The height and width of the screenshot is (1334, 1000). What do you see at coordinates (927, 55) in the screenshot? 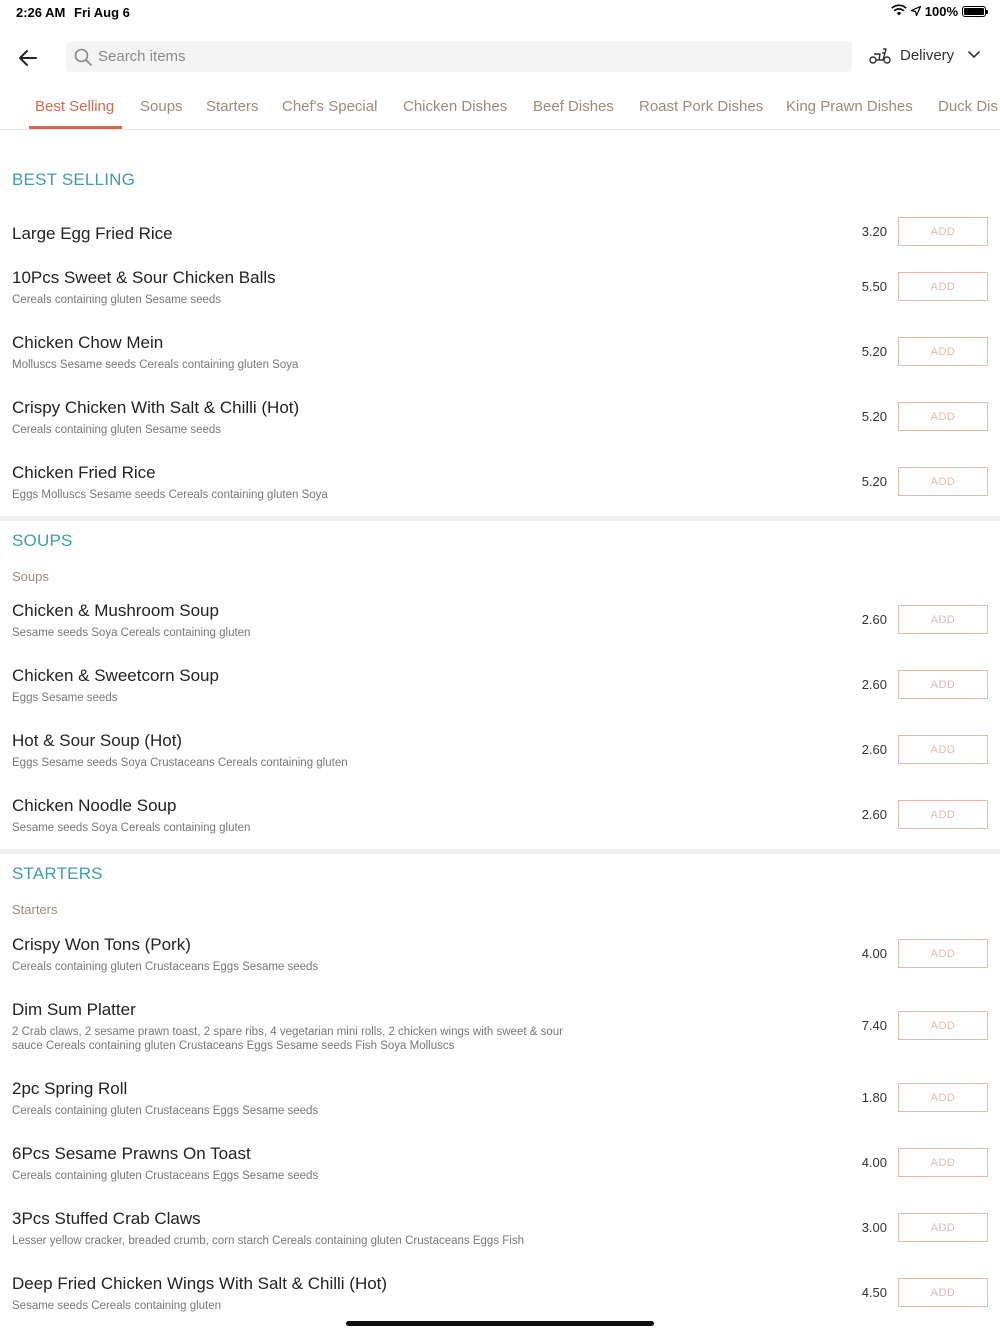
I see `delivery-label: Delivery` at bounding box center [927, 55].